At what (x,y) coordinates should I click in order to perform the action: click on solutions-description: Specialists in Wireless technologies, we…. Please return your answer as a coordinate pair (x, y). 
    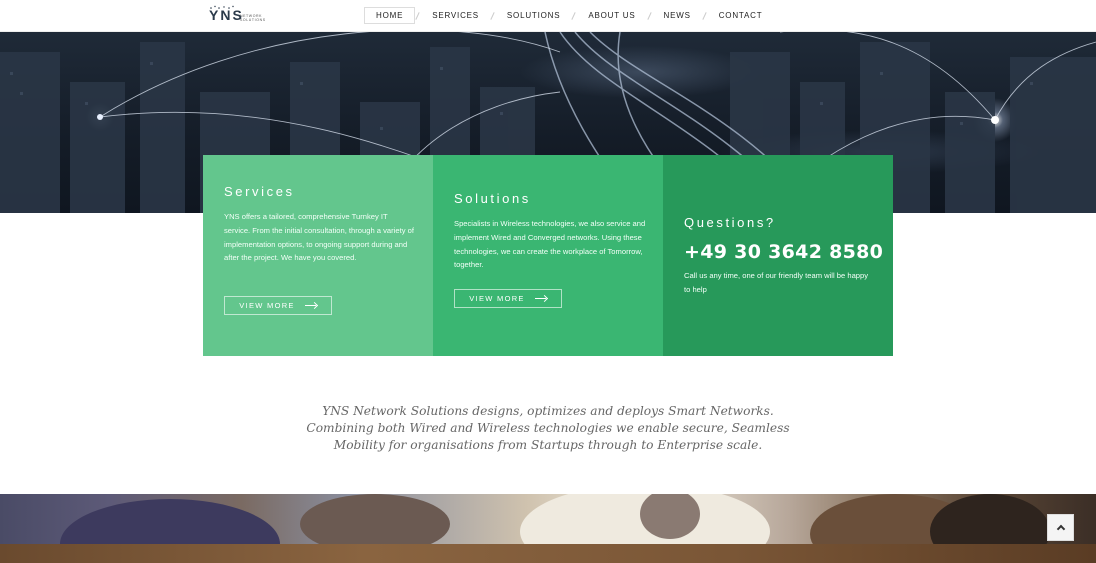
    Looking at the image, I should click on (550, 244).